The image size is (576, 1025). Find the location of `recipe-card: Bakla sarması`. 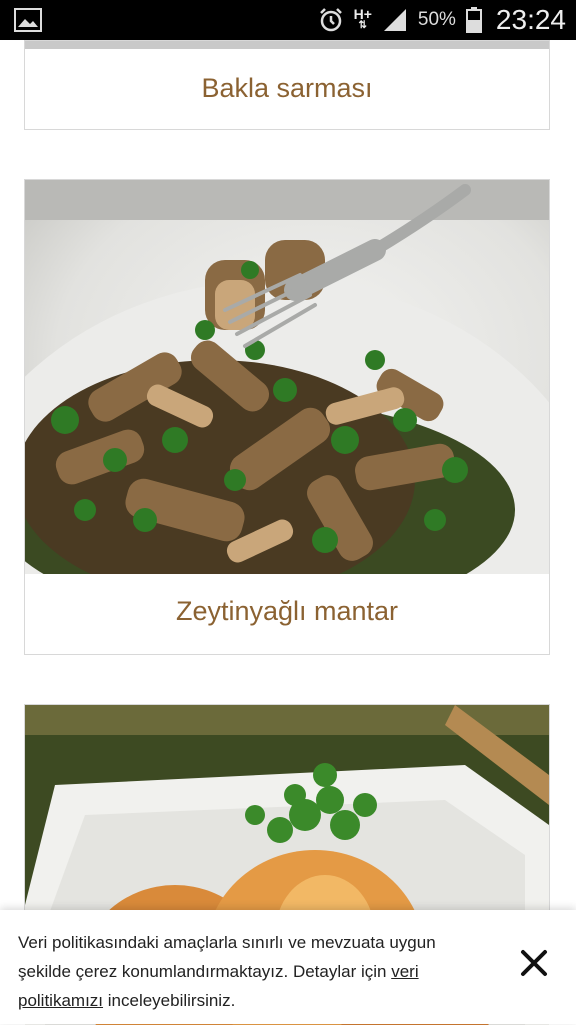

recipe-card: Bakla sarması is located at coordinates (287, 85).